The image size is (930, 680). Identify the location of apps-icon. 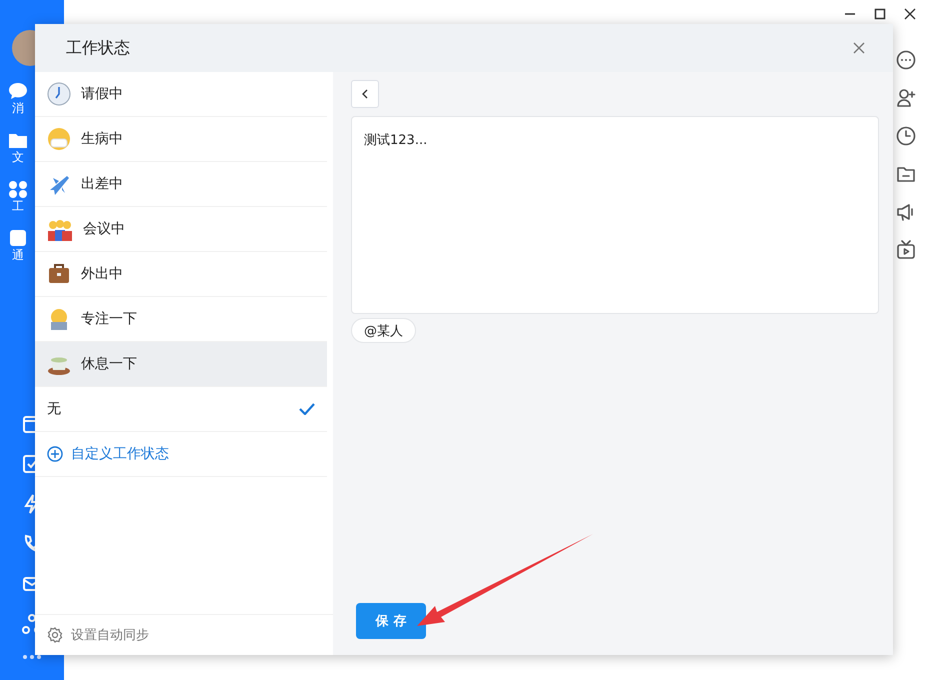
(18, 189).